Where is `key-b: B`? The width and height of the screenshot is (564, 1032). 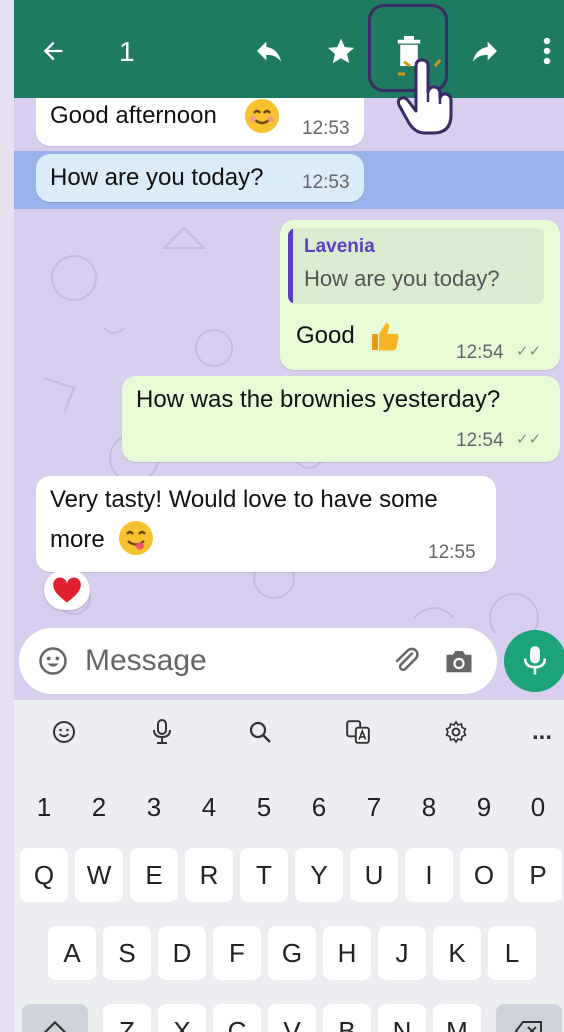
key-b: B is located at coordinates (347, 1018).